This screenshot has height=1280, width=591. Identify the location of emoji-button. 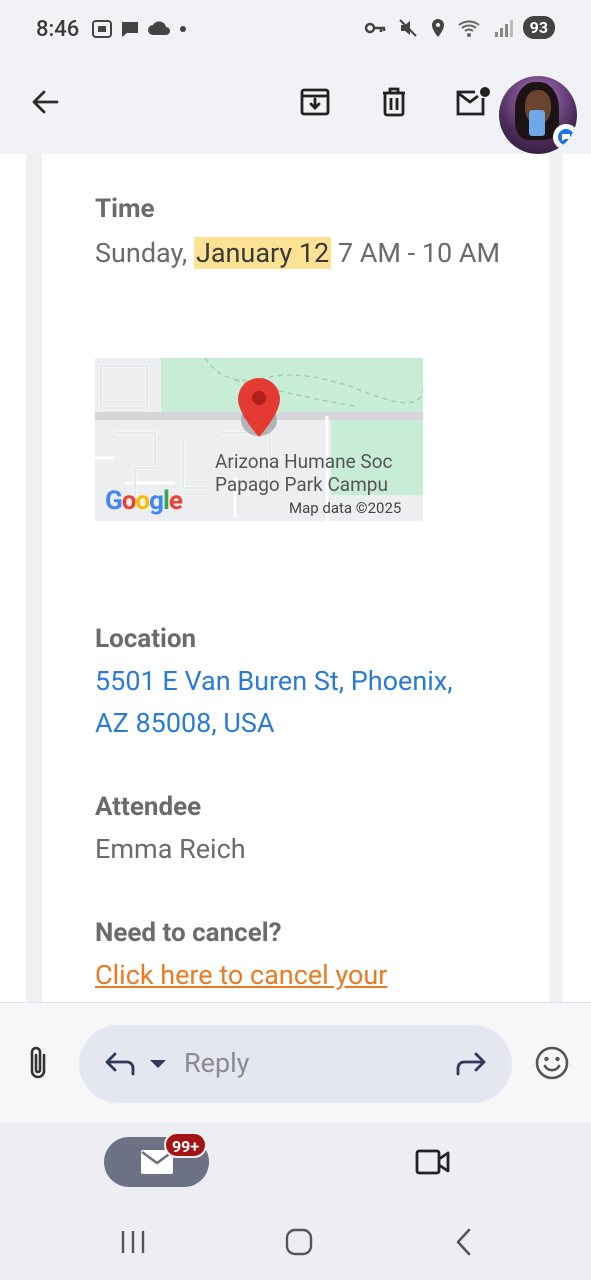
(552, 1063).